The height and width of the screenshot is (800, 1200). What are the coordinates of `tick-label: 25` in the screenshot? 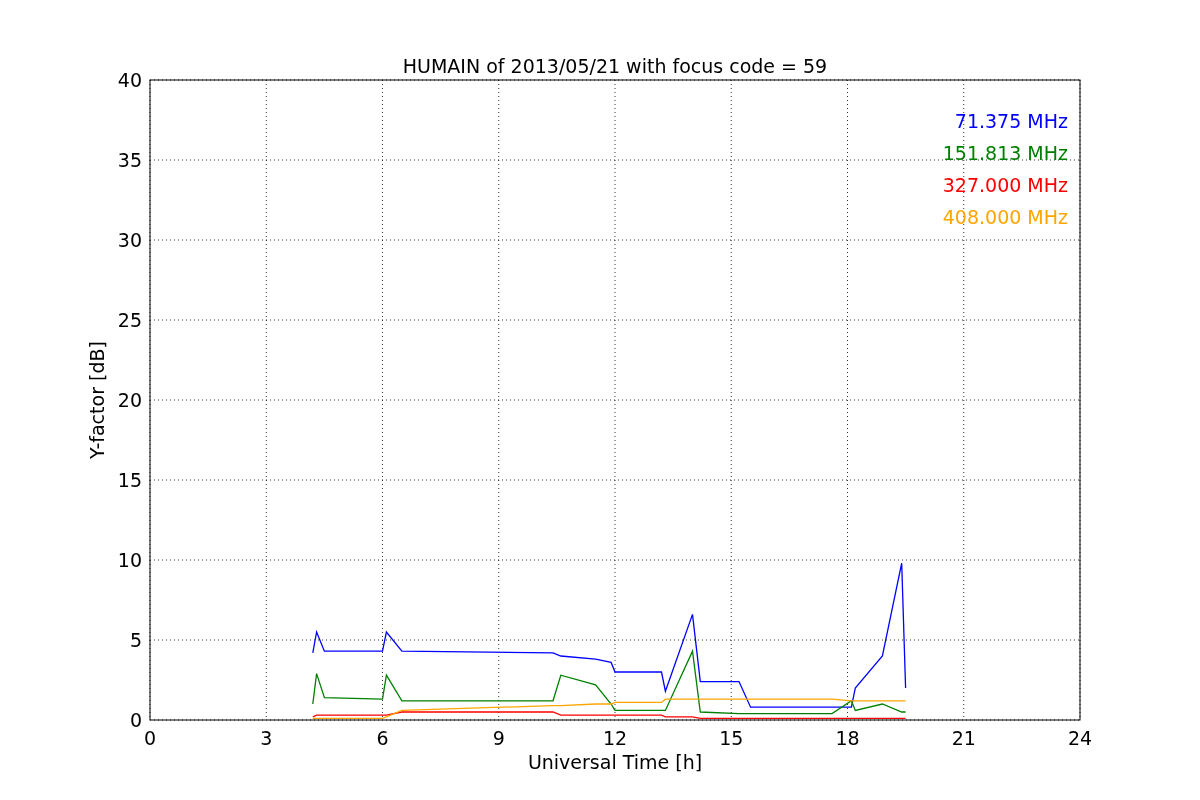 It's located at (129, 320).